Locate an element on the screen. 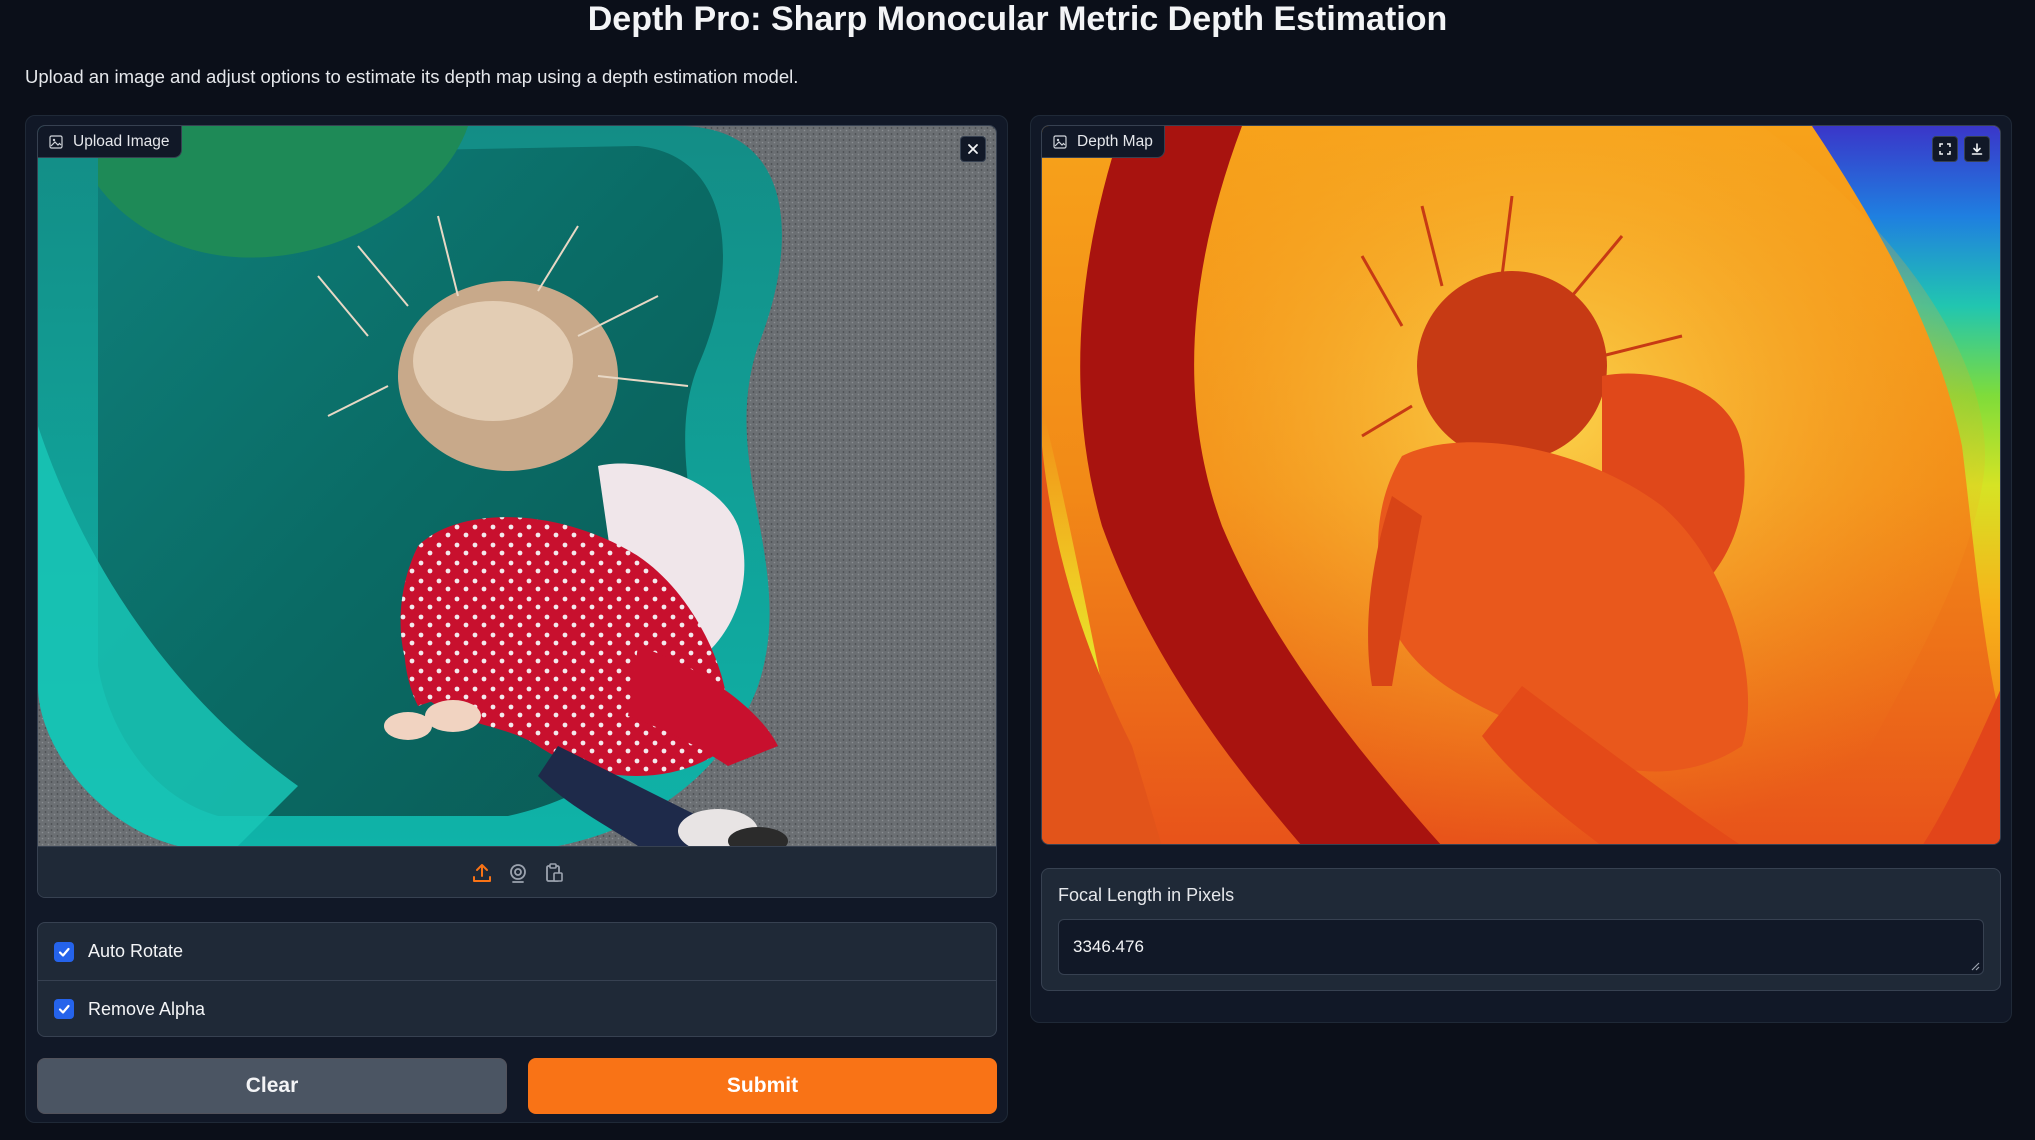 Image resolution: width=2035 pixels, height=1140 pixels. clipboard-icon is located at coordinates (554, 872).